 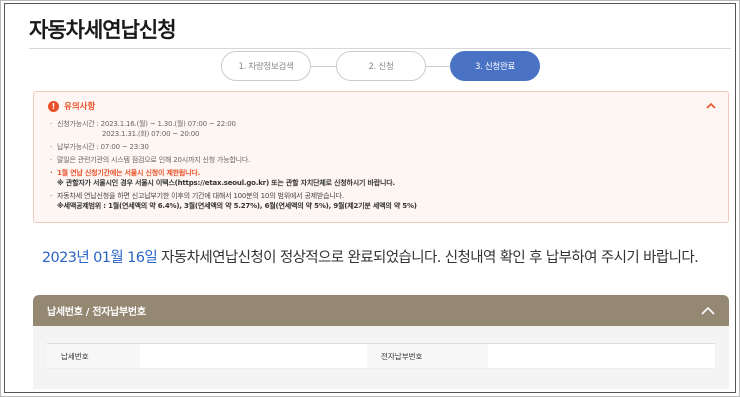 I want to click on tax-panel-body: 납세번호 전자납부번호, so click(x=381, y=357).